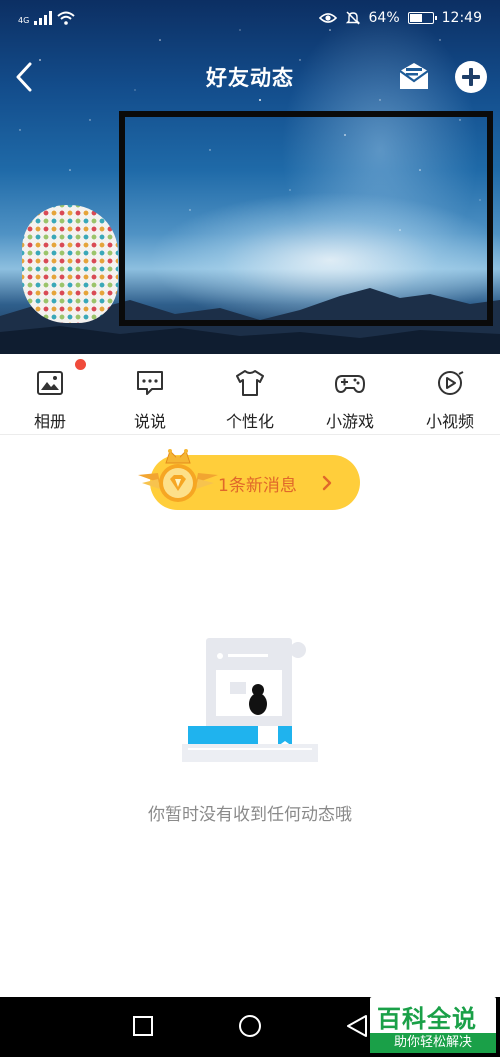 The width and height of the screenshot is (500, 1057). Describe the element at coordinates (150, 383) in the screenshot. I see `chat-bubble-icon` at that location.